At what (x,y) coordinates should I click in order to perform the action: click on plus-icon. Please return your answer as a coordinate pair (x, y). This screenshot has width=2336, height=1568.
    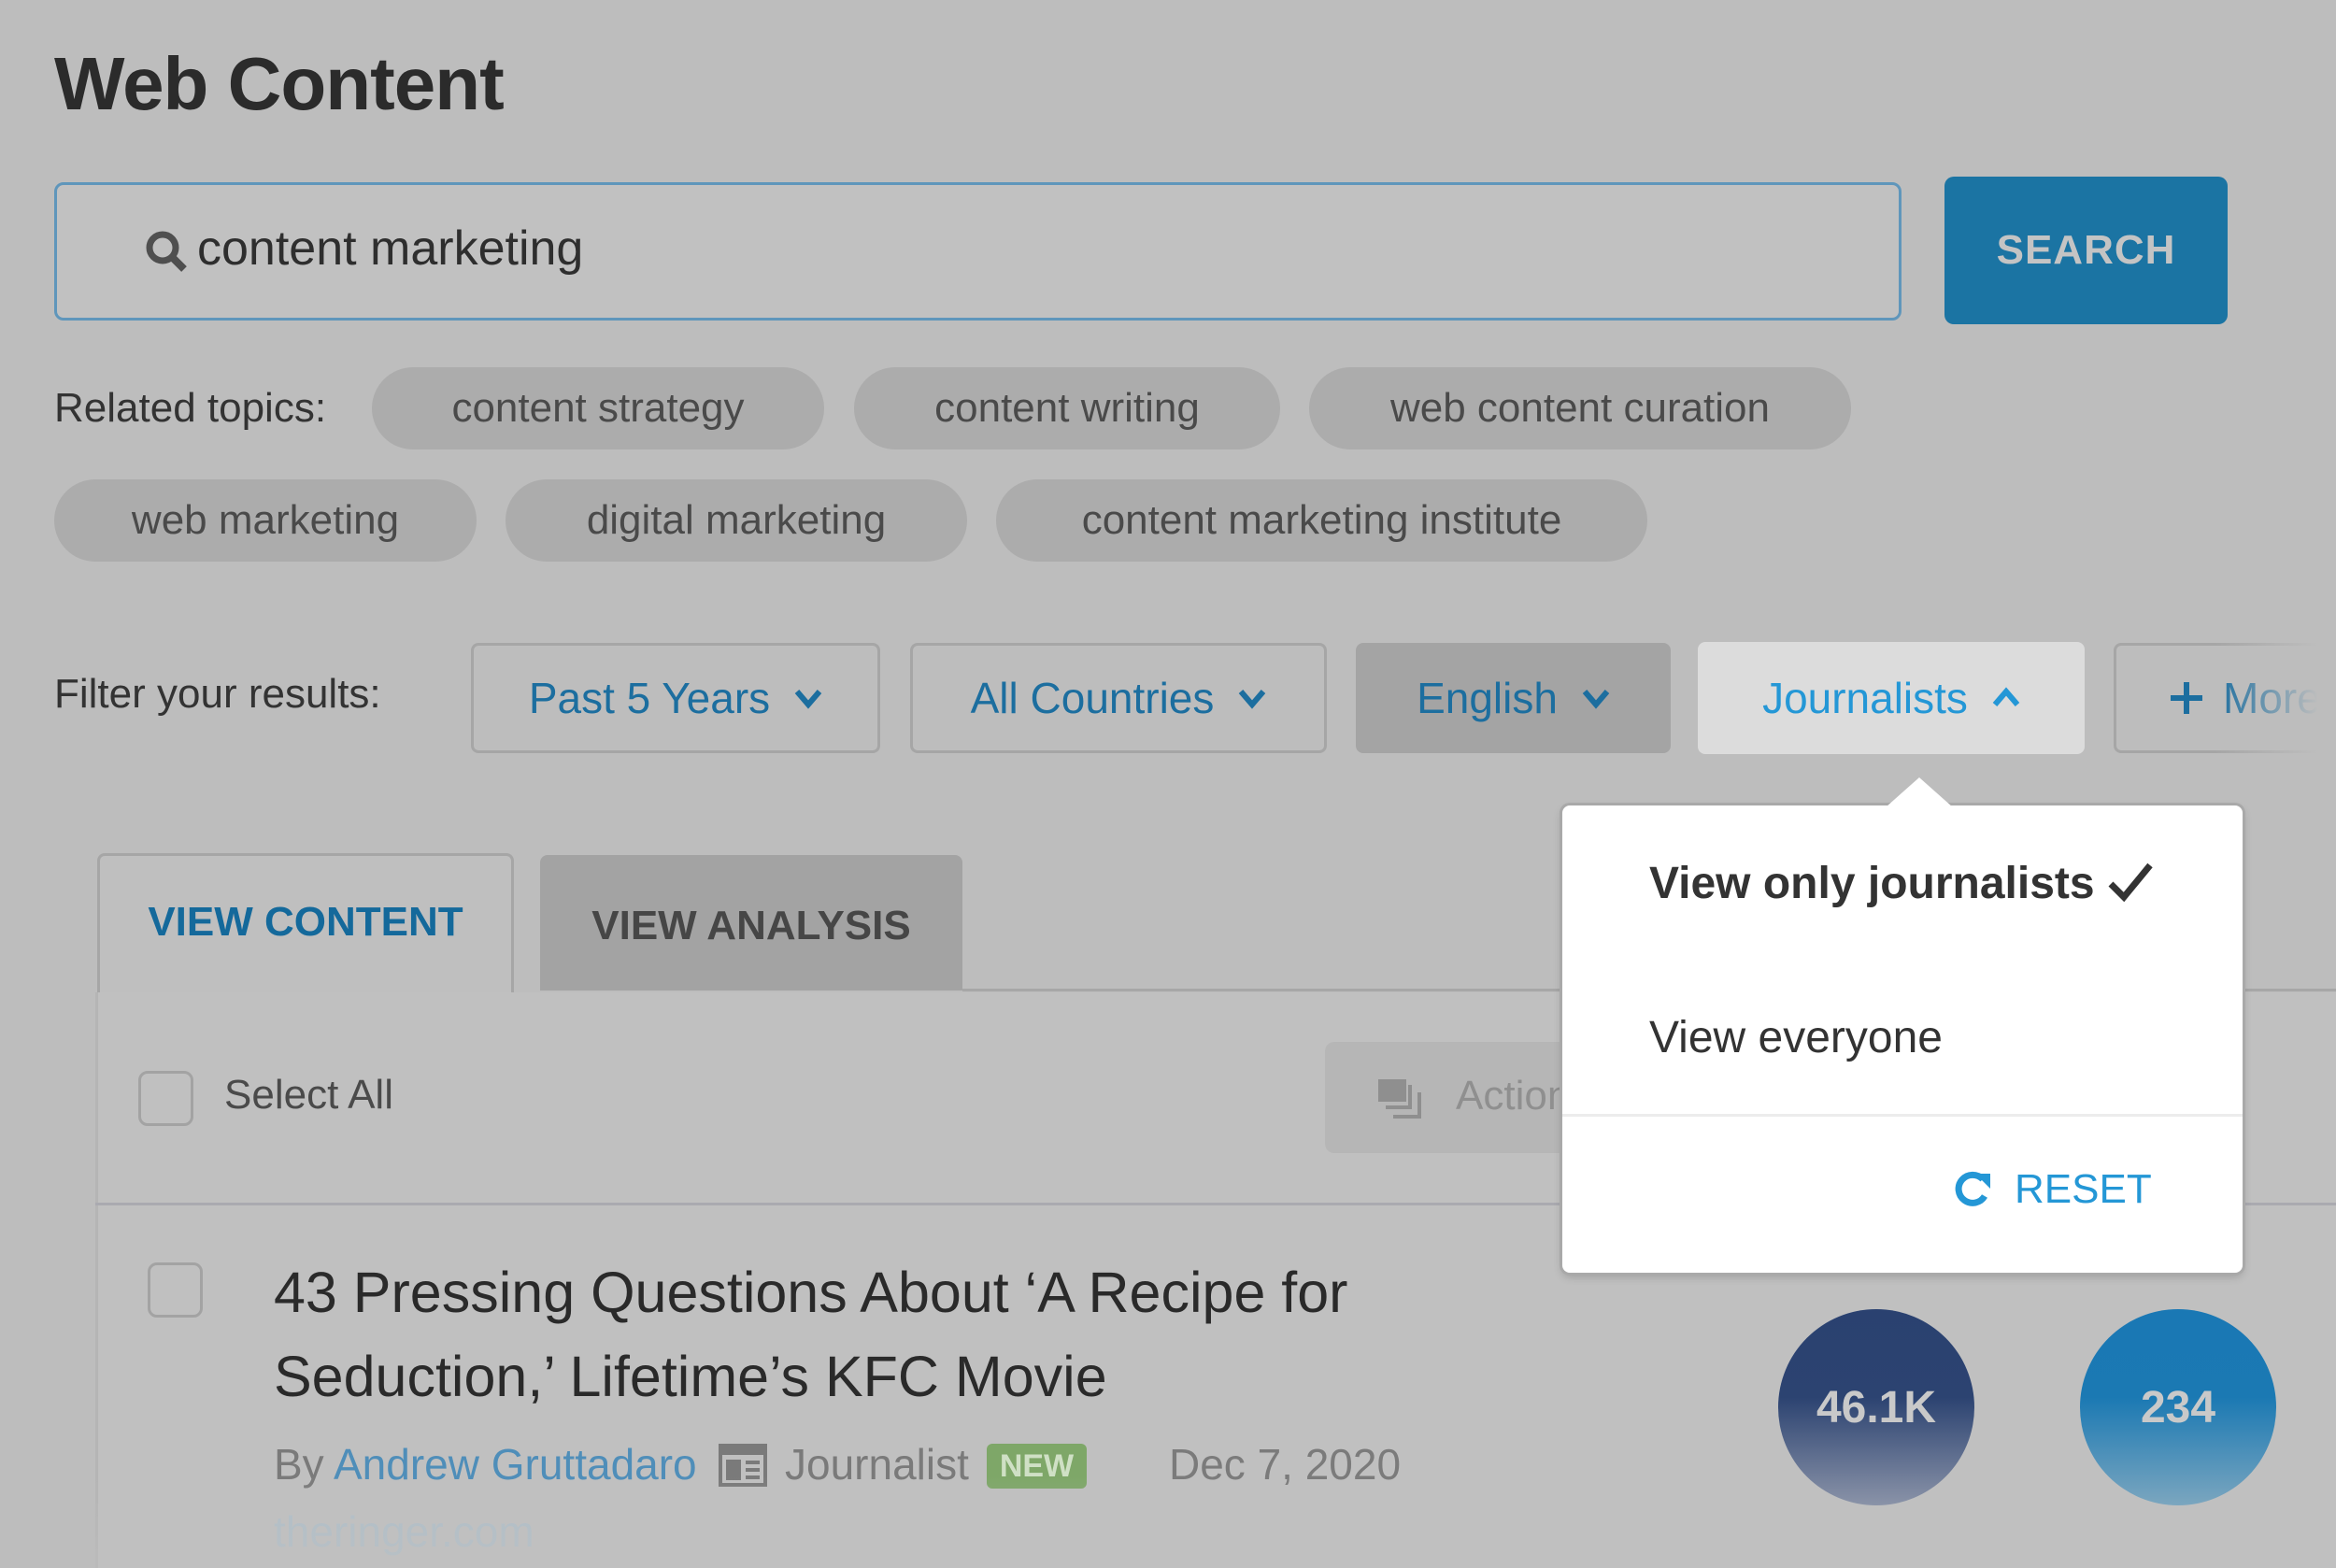
    Looking at the image, I should click on (2186, 698).